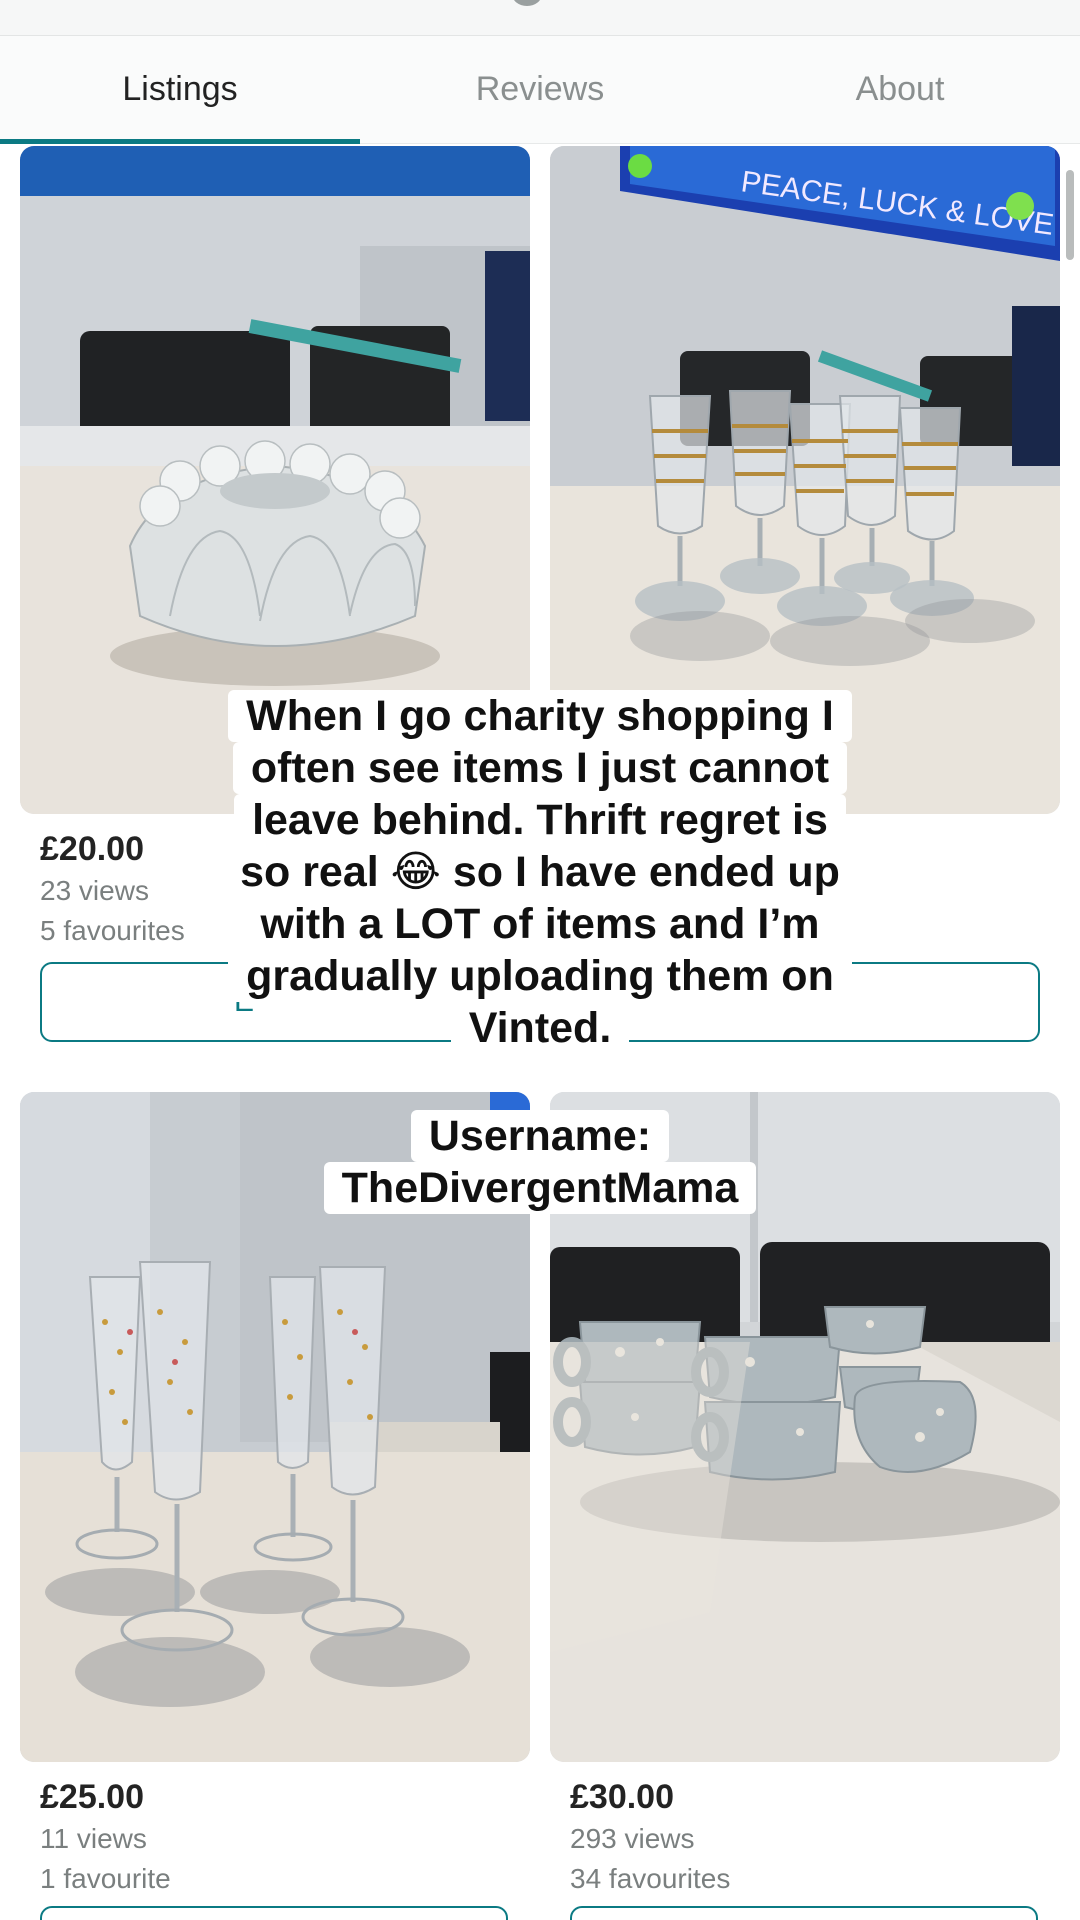 The height and width of the screenshot is (1920, 1080). What do you see at coordinates (632, 1838) in the screenshot?
I see `listing-views: 293 views` at bounding box center [632, 1838].